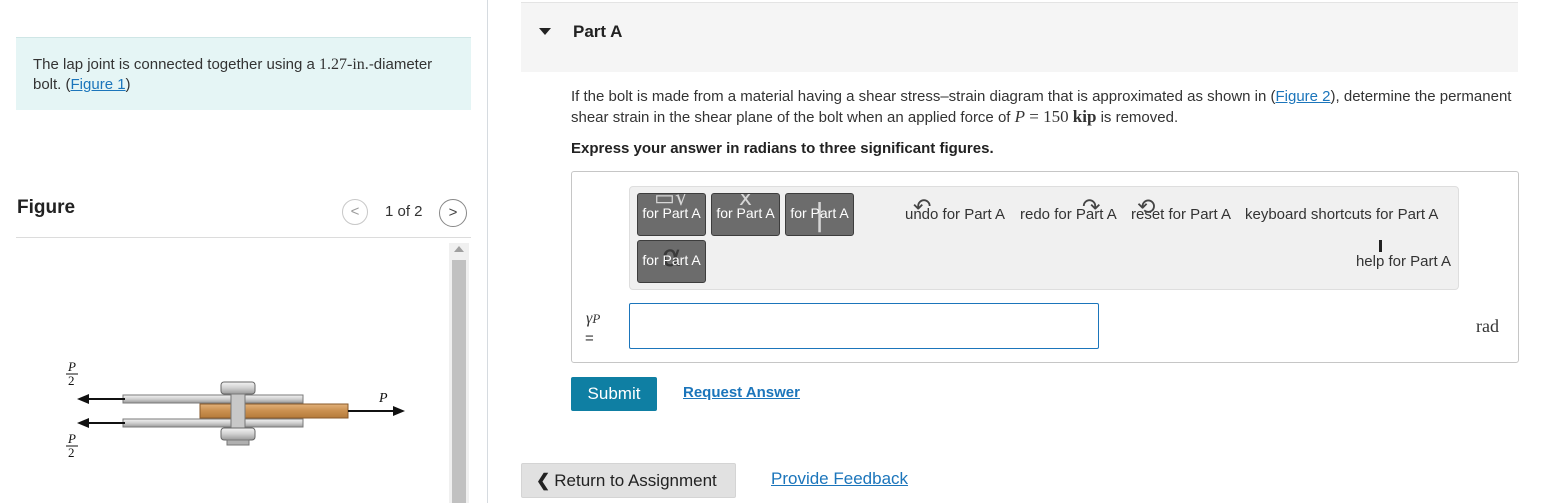 This screenshot has width=1545, height=503. I want to click on vector-button: ẋ for Part A, so click(745, 214).